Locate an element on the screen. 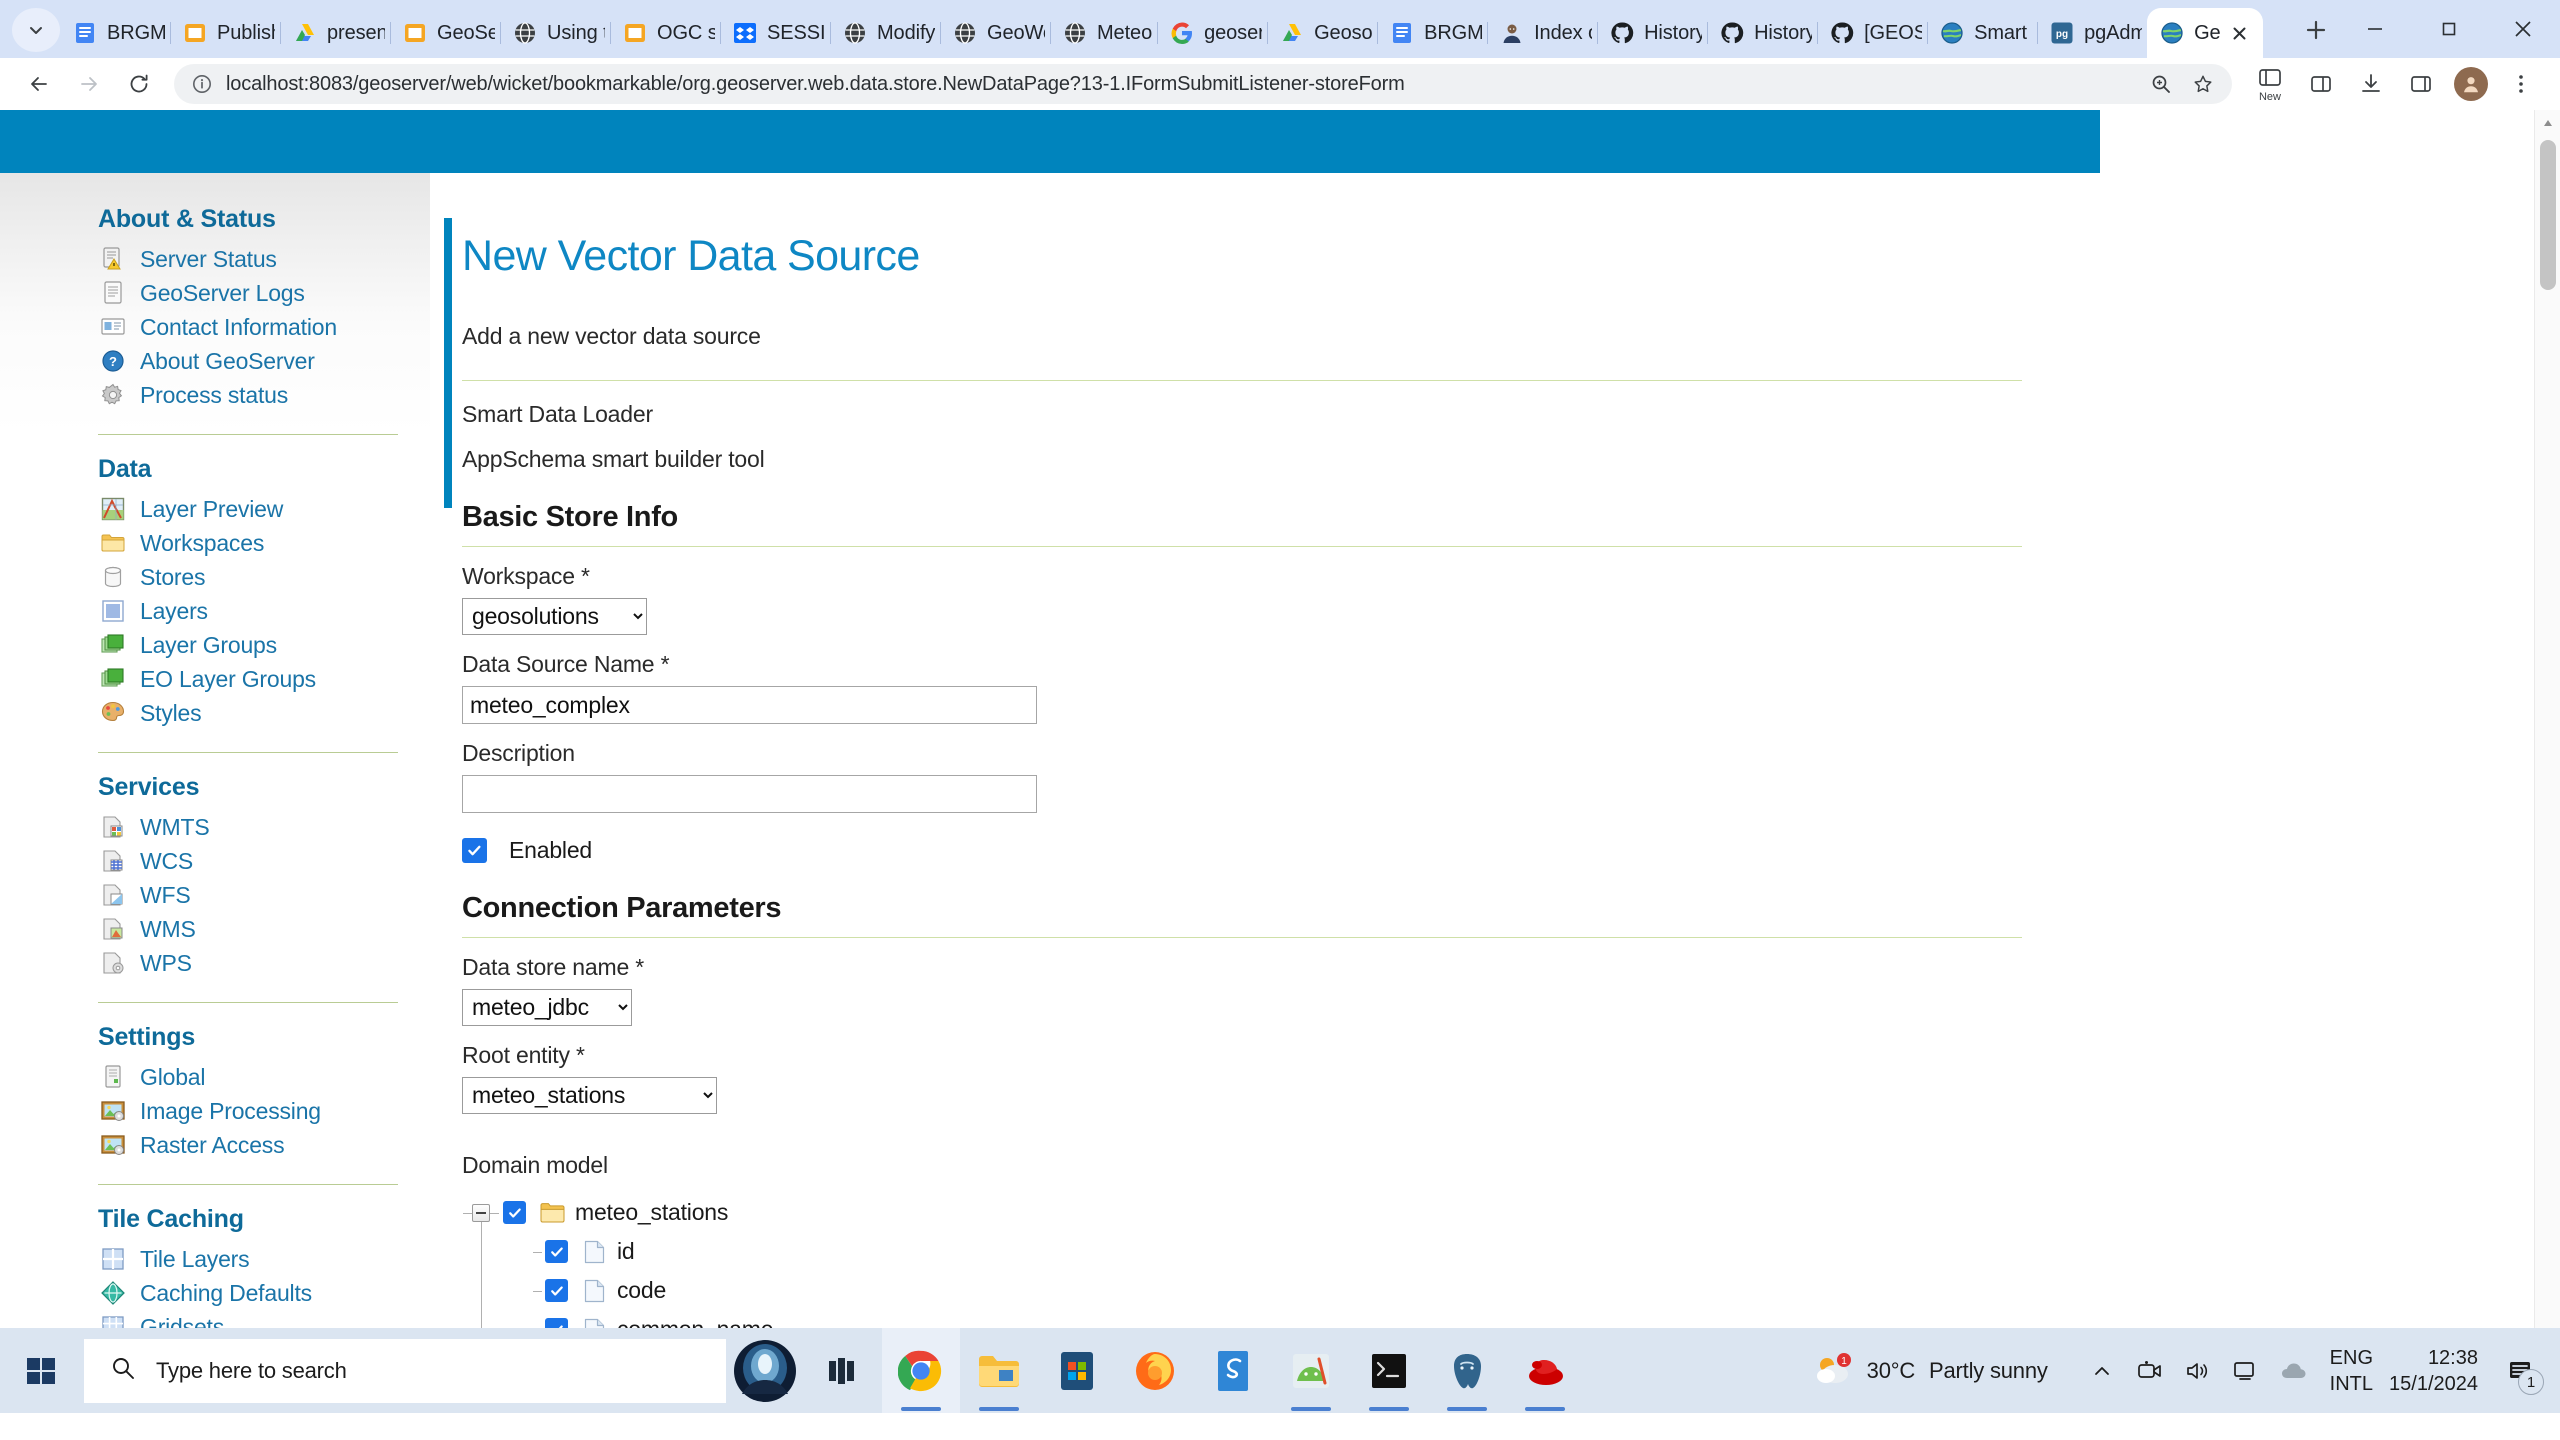  tree-node: id is located at coordinates (1257, 1251).